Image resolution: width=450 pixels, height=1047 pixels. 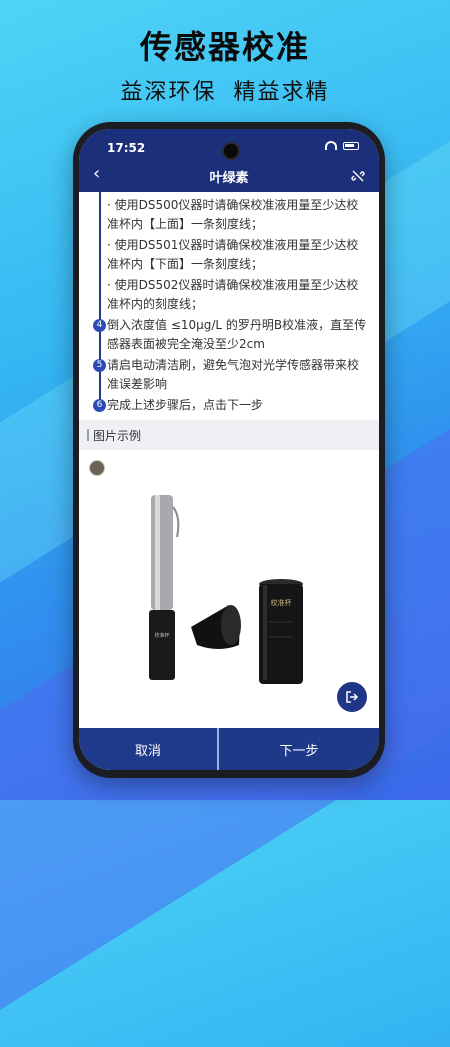 I want to click on banner-title: 传感器校准, so click(x=224, y=47).